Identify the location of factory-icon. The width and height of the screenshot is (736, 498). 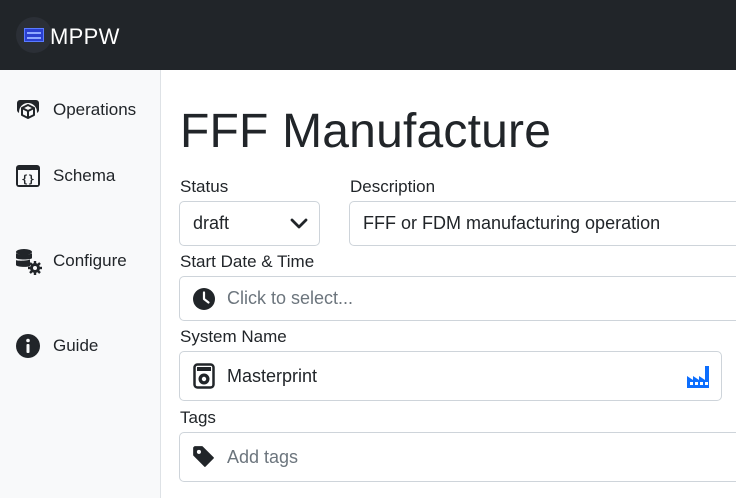
(699, 379).